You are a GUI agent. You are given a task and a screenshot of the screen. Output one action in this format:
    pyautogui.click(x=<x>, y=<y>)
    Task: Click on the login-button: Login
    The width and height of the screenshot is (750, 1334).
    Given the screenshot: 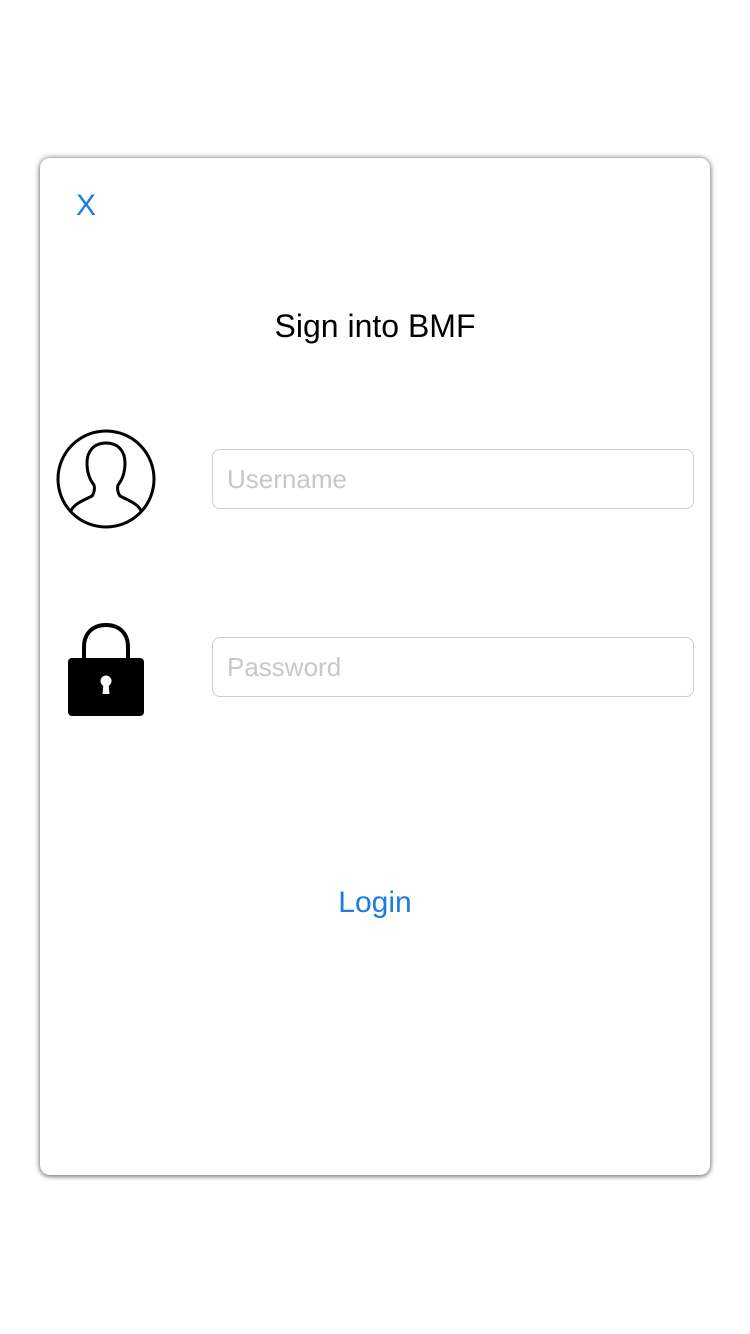 What is the action you would take?
    pyautogui.click(x=375, y=903)
    